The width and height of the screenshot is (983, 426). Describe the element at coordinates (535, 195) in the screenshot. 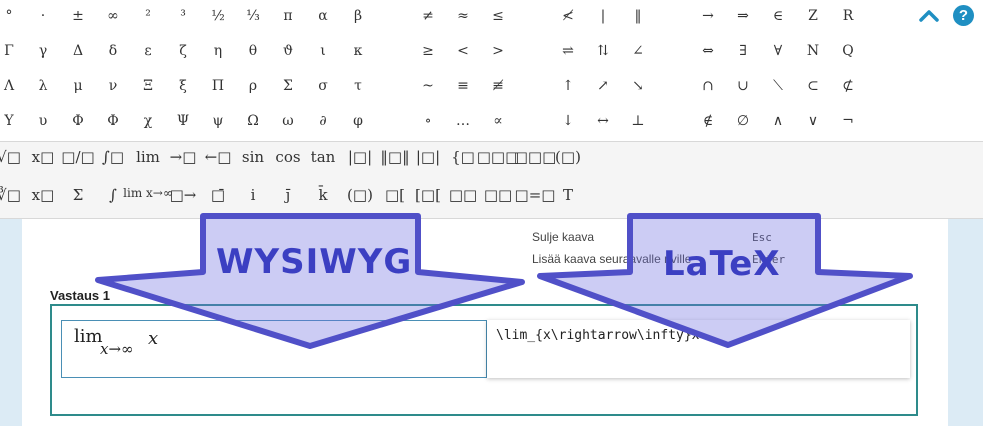

I see `toolbar-button: □=□` at that location.